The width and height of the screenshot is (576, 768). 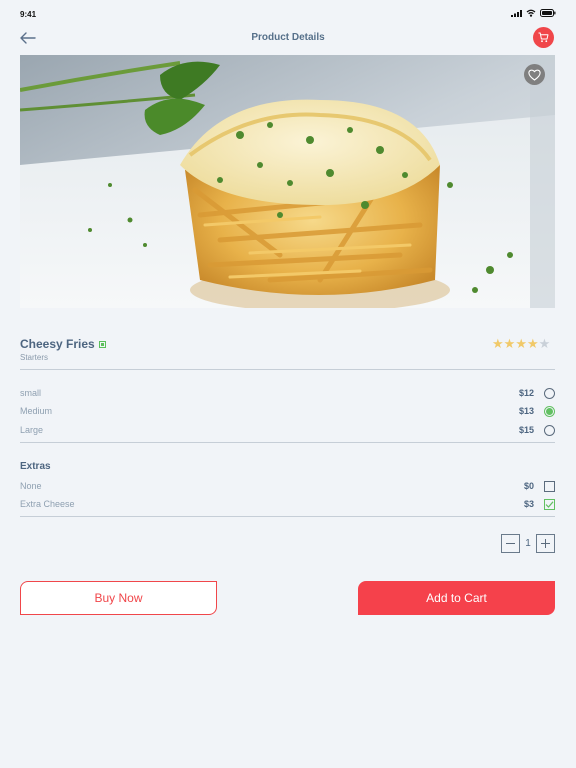 I want to click on size-price: $13, so click(x=526, y=411).